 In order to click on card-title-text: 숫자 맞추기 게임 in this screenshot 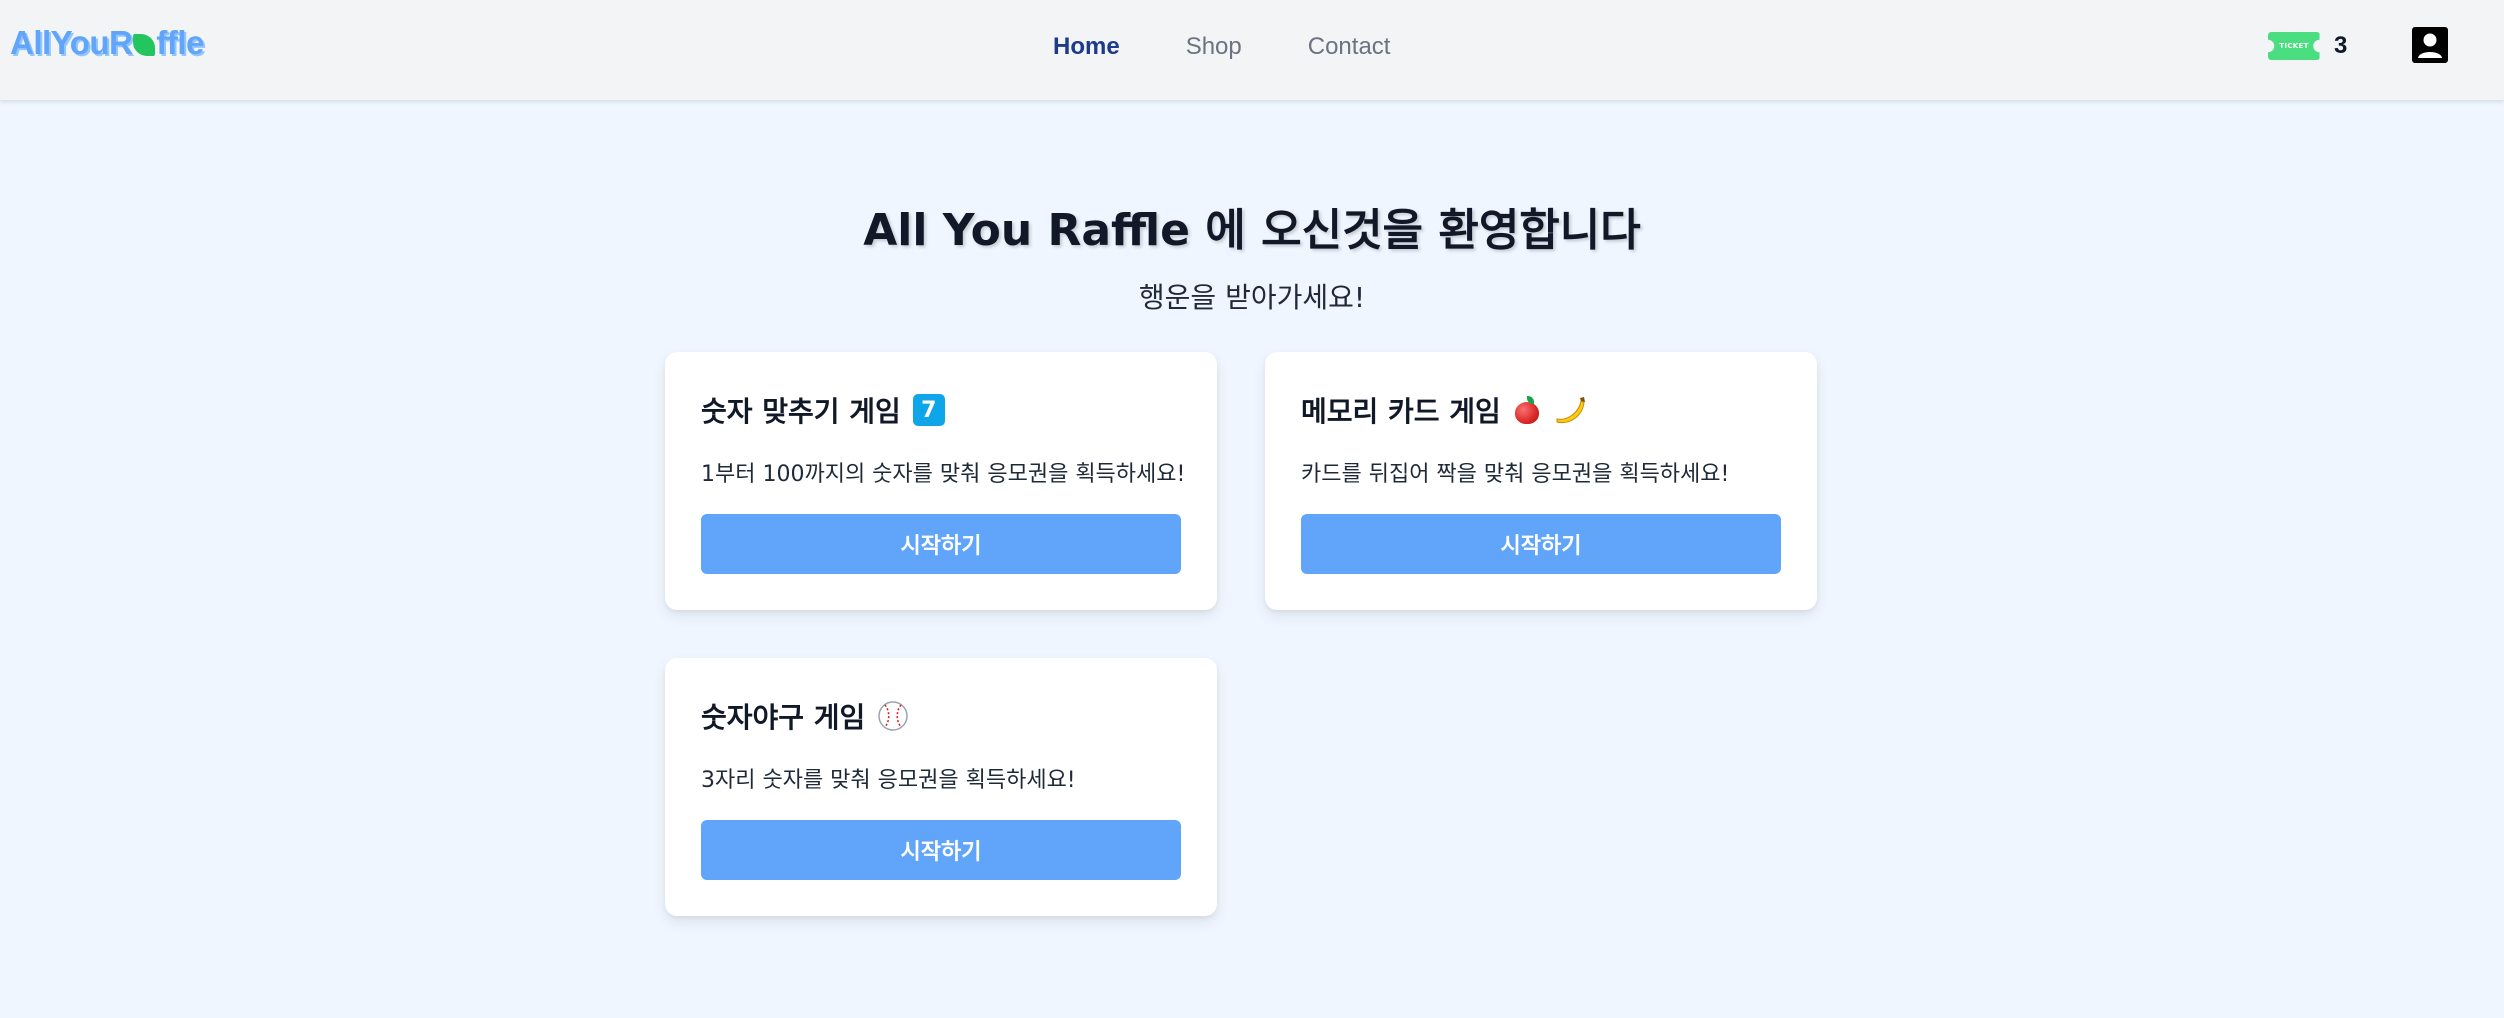, I will do `click(801, 411)`.